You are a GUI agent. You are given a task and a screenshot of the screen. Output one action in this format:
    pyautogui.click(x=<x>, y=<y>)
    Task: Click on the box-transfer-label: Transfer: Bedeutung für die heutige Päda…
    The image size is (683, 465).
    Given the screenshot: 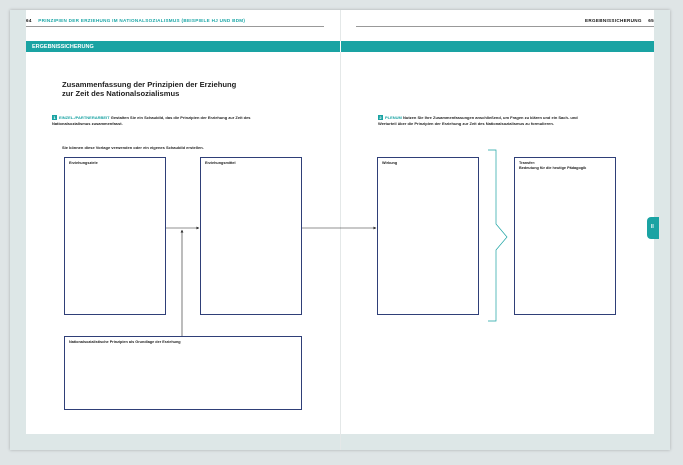 What is the action you would take?
    pyautogui.click(x=552, y=166)
    